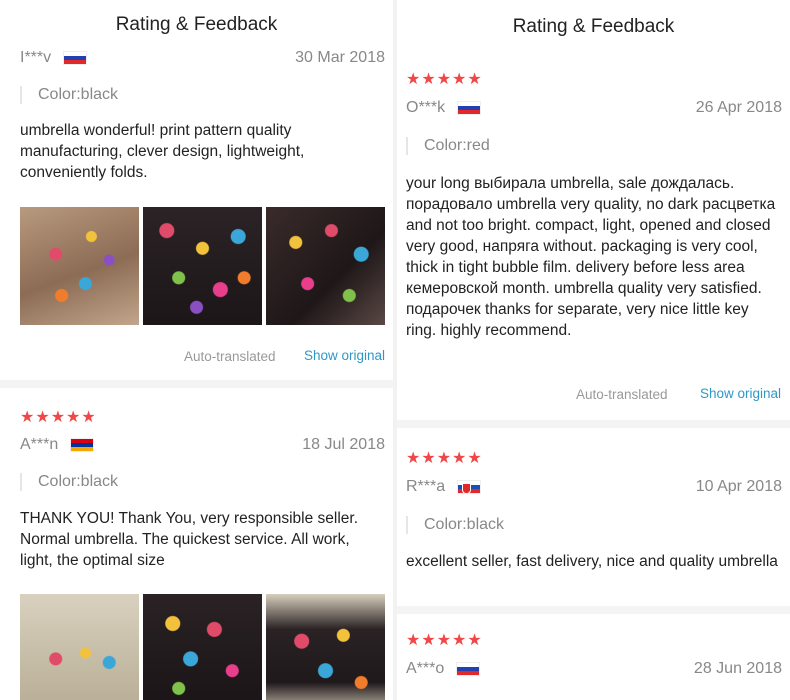  What do you see at coordinates (39, 444) in the screenshot?
I see `reviewer-name: A***n` at bounding box center [39, 444].